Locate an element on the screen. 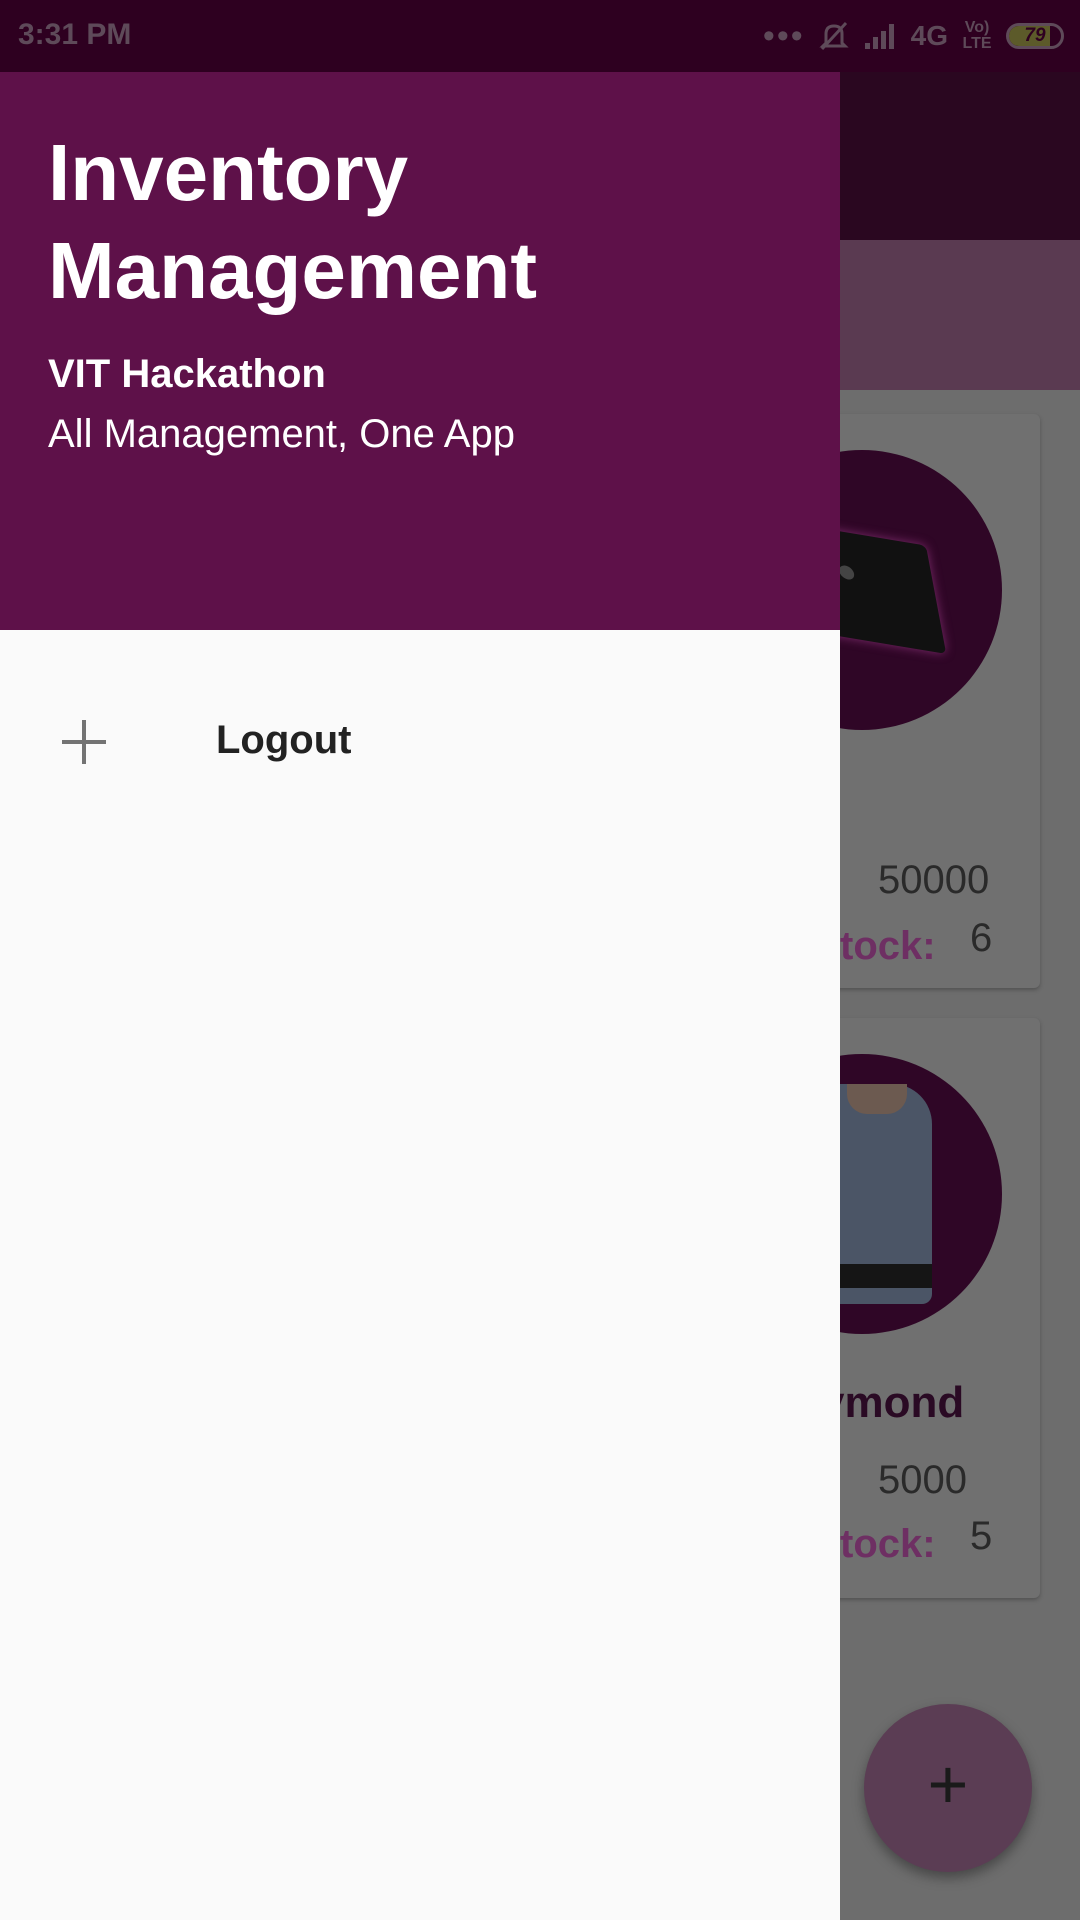 The width and height of the screenshot is (1080, 1920). drawer-tagline: All Management, One App is located at coordinates (281, 434).